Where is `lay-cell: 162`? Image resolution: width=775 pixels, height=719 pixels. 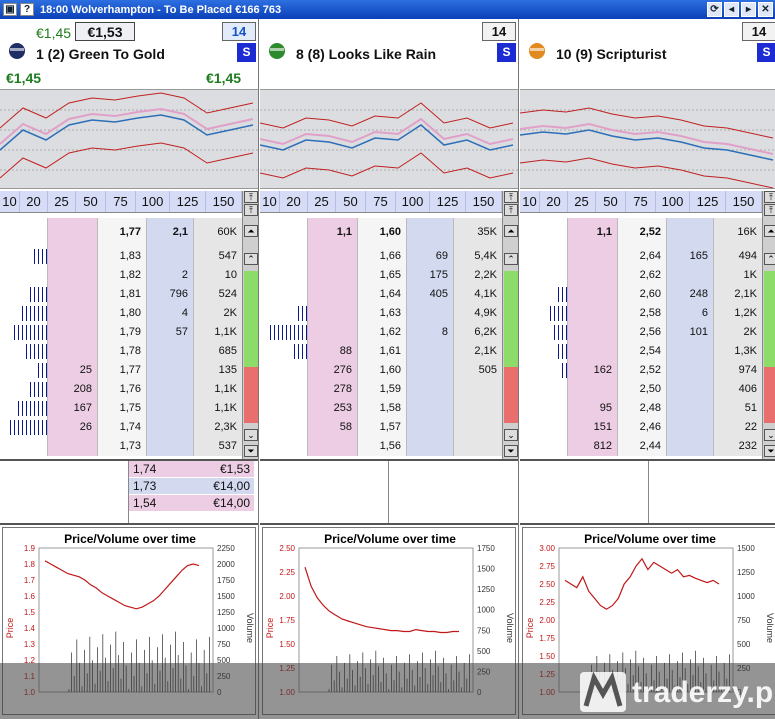
lay-cell: 162 is located at coordinates (593, 370).